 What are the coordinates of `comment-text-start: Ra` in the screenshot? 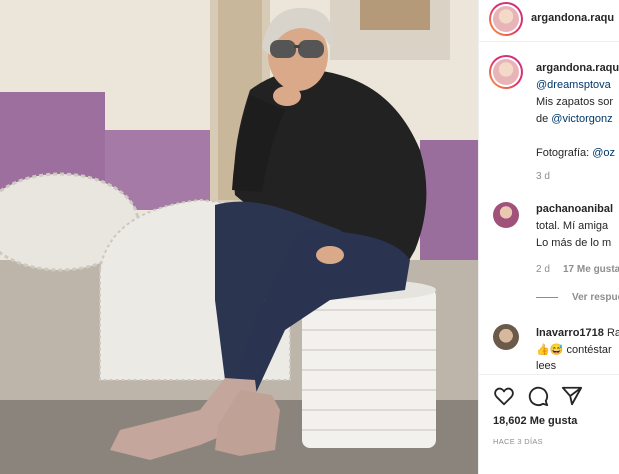 It's located at (612, 333).